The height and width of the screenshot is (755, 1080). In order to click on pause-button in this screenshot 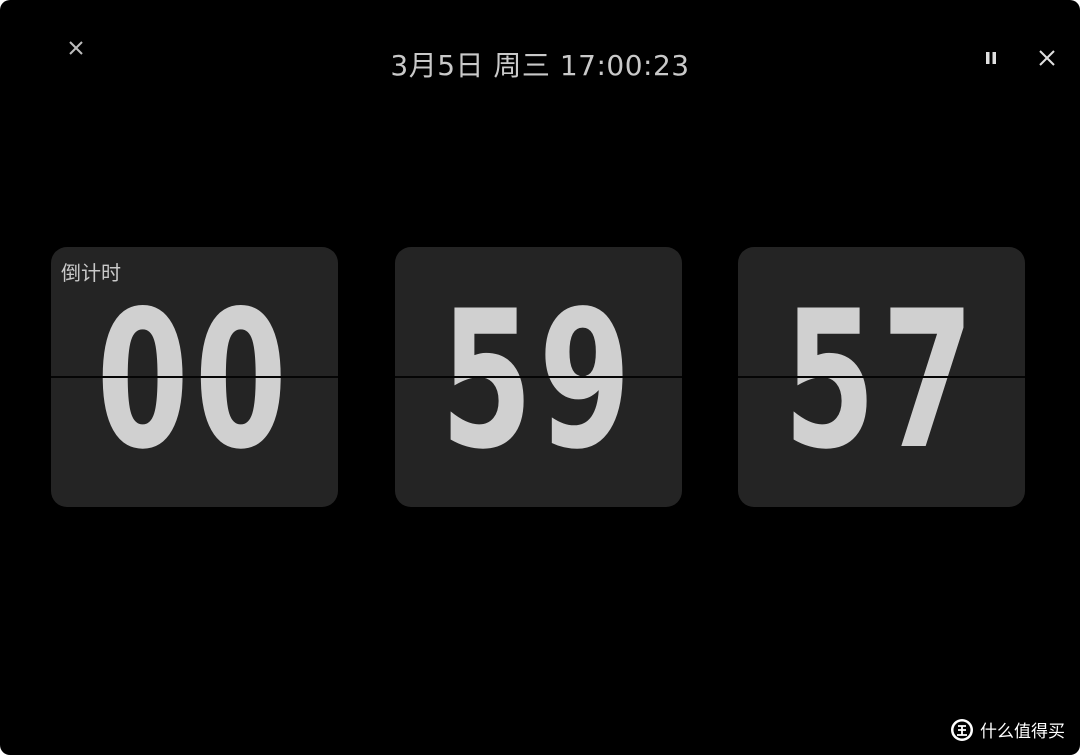, I will do `click(991, 58)`.